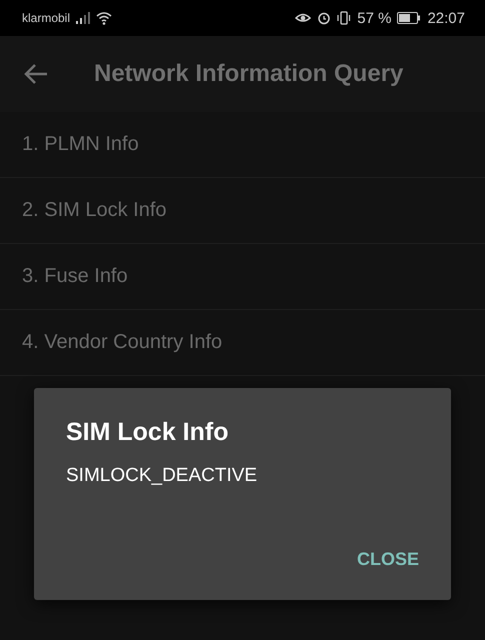 The width and height of the screenshot is (485, 640). Describe the element at coordinates (324, 18) in the screenshot. I see `alarm-icon` at that location.